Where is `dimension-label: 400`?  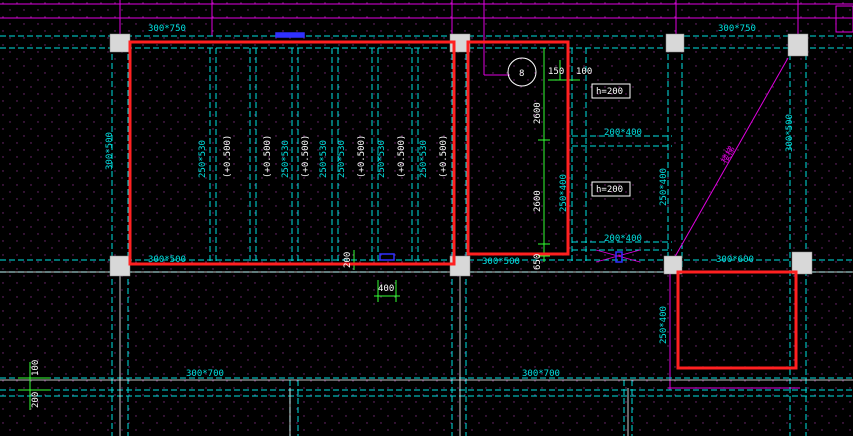 dimension-label: 400 is located at coordinates (386, 289).